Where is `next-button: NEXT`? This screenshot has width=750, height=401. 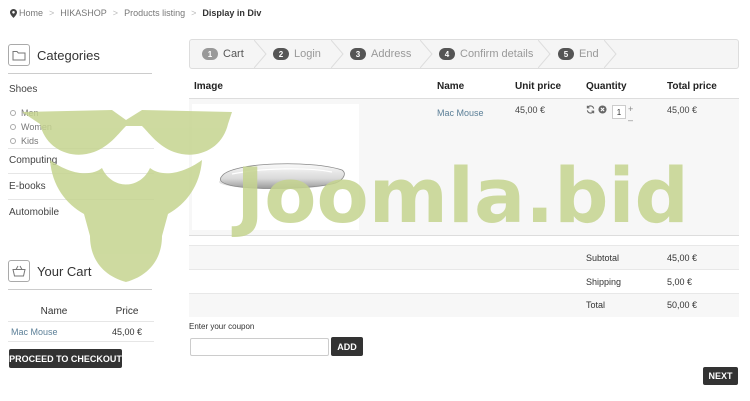
next-button: NEXT is located at coordinates (720, 376).